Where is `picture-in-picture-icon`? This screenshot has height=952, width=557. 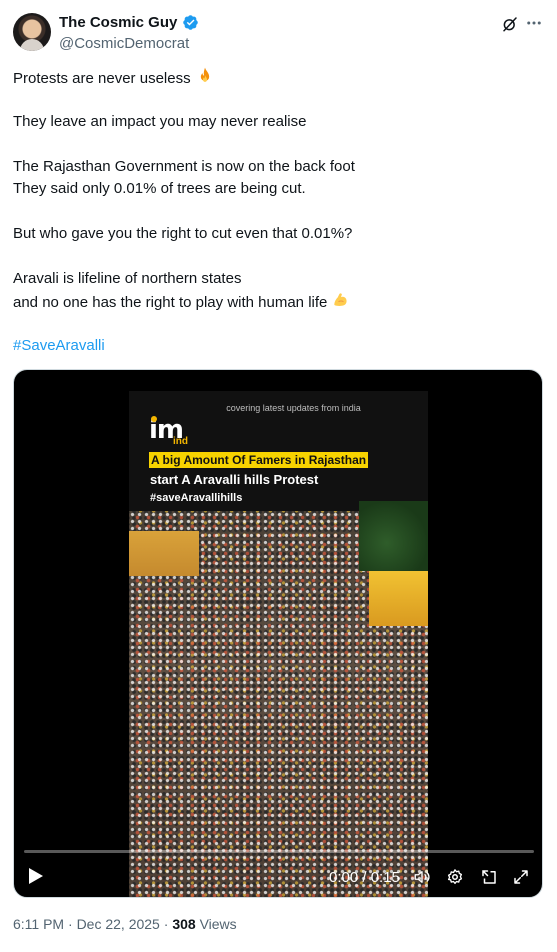 picture-in-picture-icon is located at coordinates (489, 877).